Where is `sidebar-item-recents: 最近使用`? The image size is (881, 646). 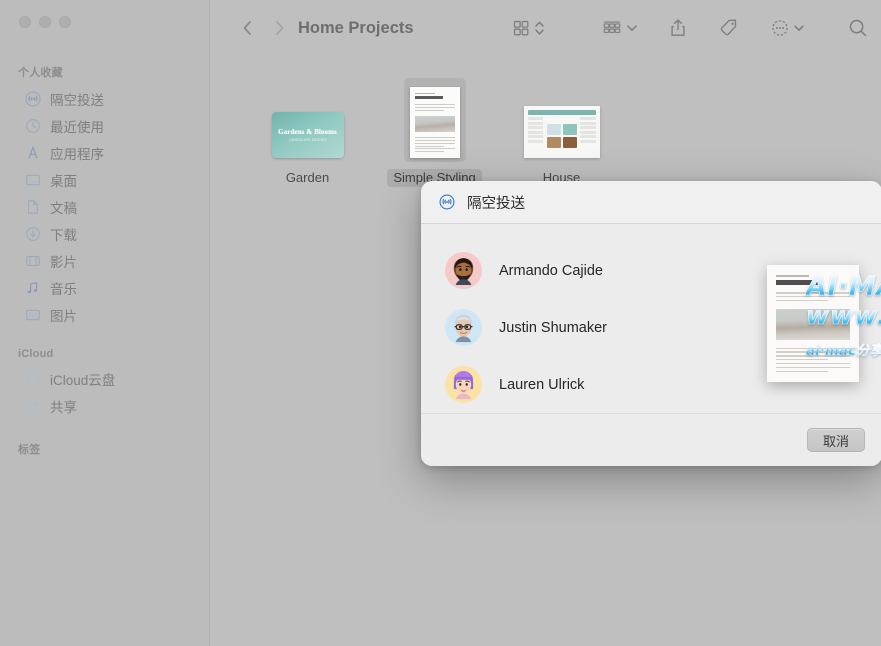
sidebar-item-recents: 最近使用 is located at coordinates (104, 126).